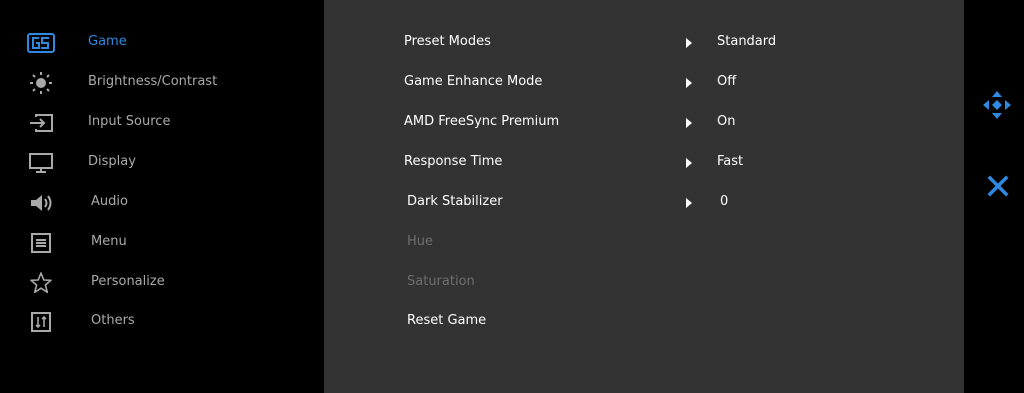 This screenshot has height=393, width=1024. Describe the element at coordinates (162, 322) in the screenshot. I see `sidebar-item-others: Others` at that location.